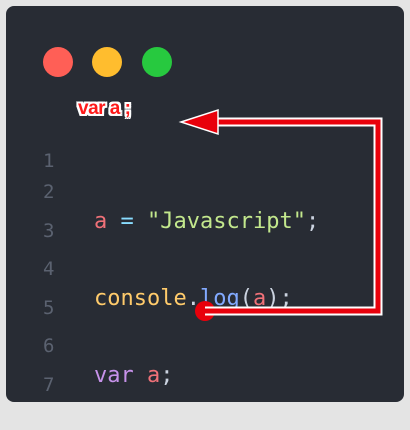  I want to click on arrow-head-icon, so click(198, 122).